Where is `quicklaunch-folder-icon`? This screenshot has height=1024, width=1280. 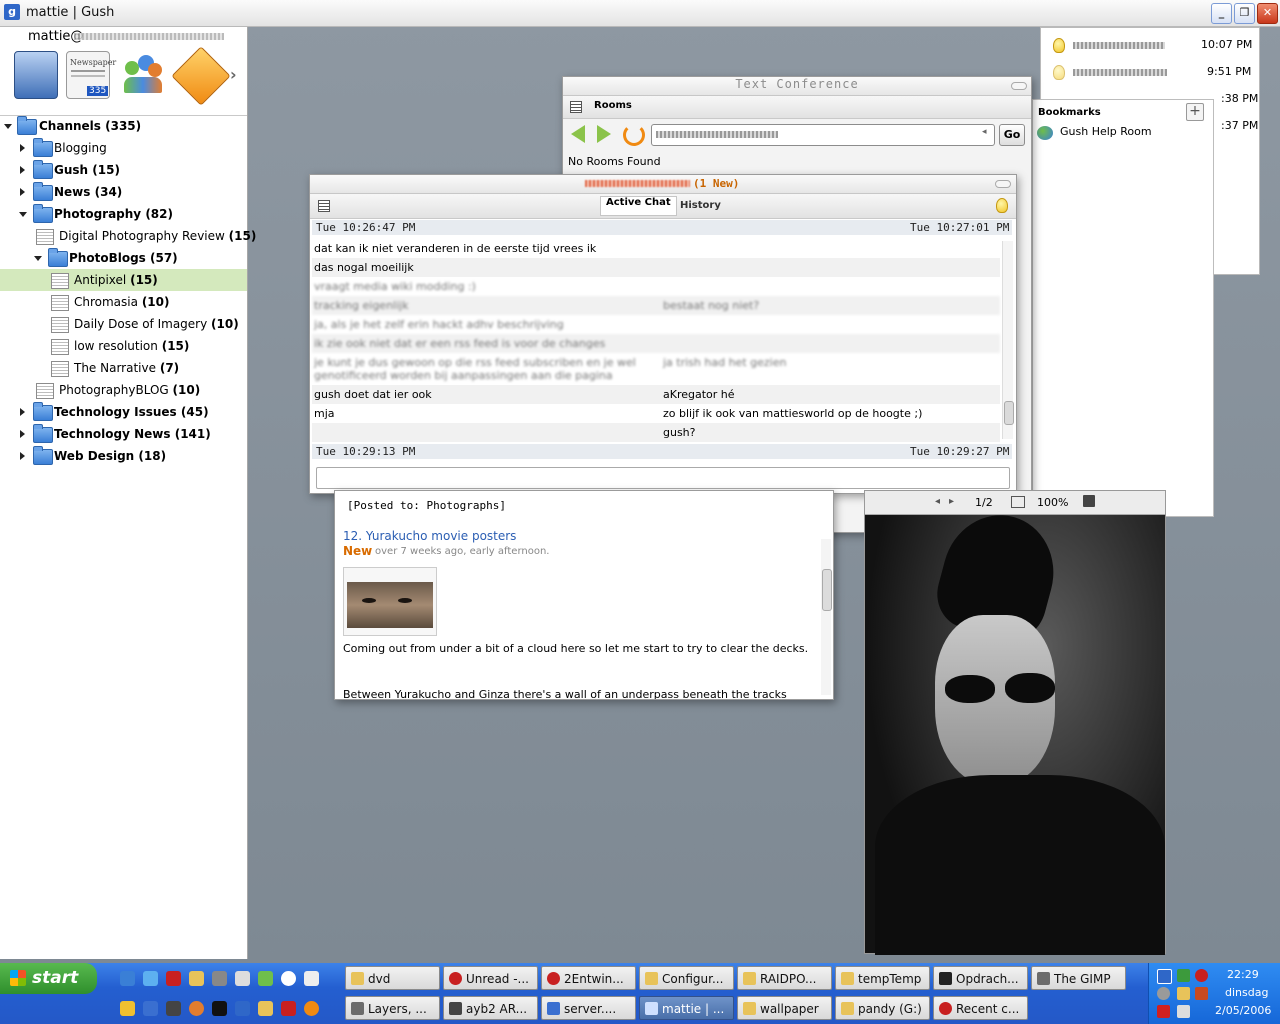
quicklaunch-folder-icon is located at coordinates (196, 978).